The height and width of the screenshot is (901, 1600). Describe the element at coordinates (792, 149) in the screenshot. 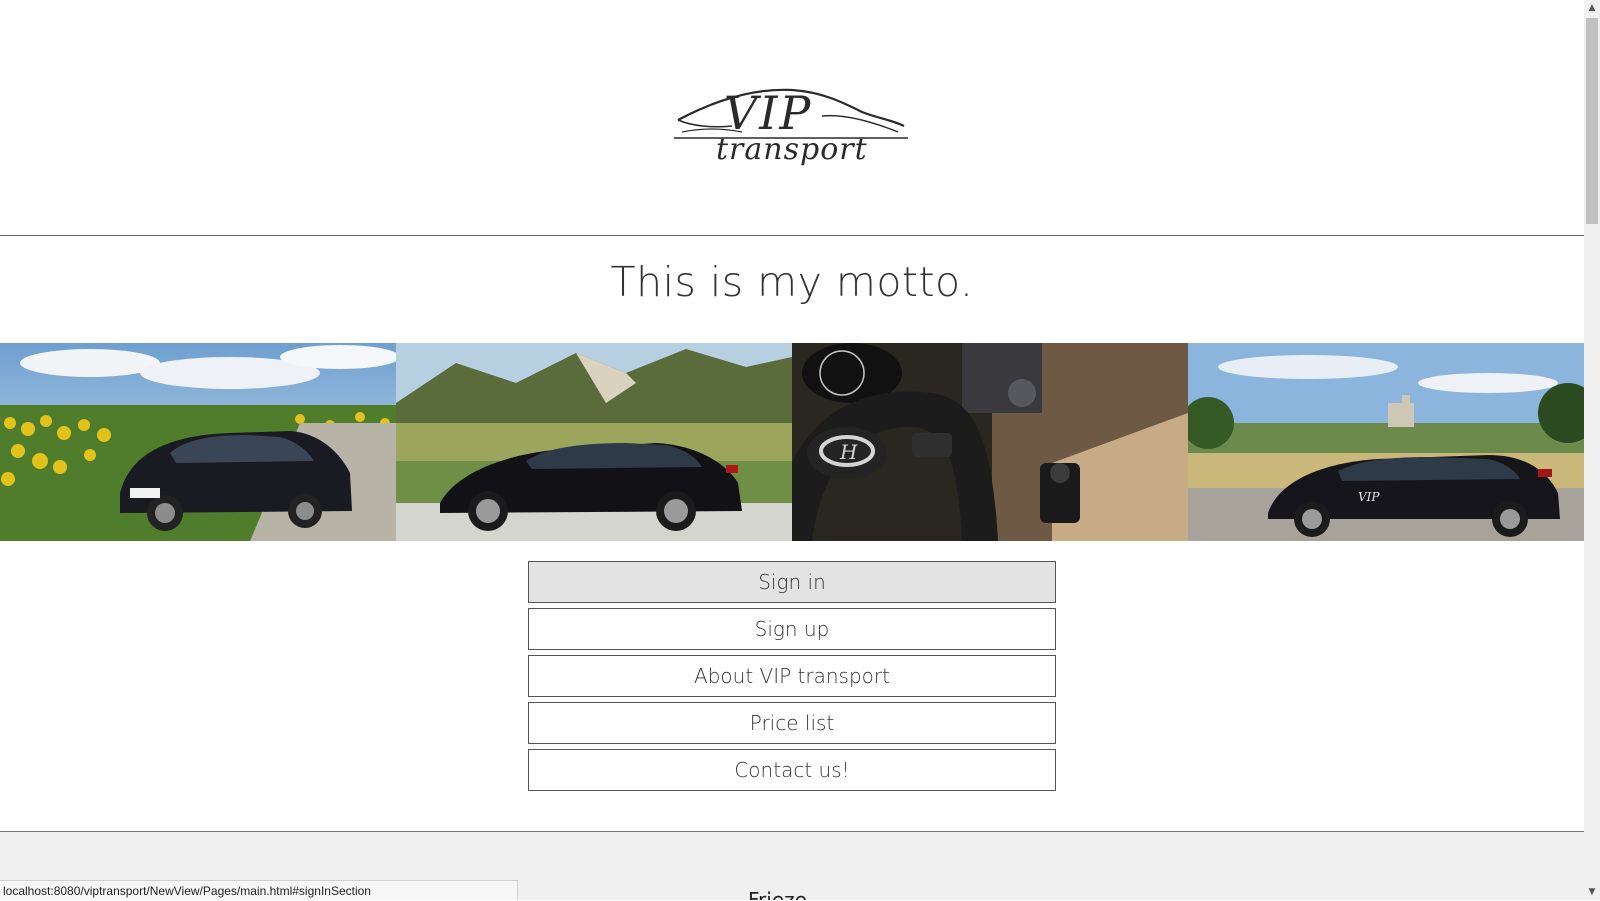

I see `logo-text-transport: transport` at that location.